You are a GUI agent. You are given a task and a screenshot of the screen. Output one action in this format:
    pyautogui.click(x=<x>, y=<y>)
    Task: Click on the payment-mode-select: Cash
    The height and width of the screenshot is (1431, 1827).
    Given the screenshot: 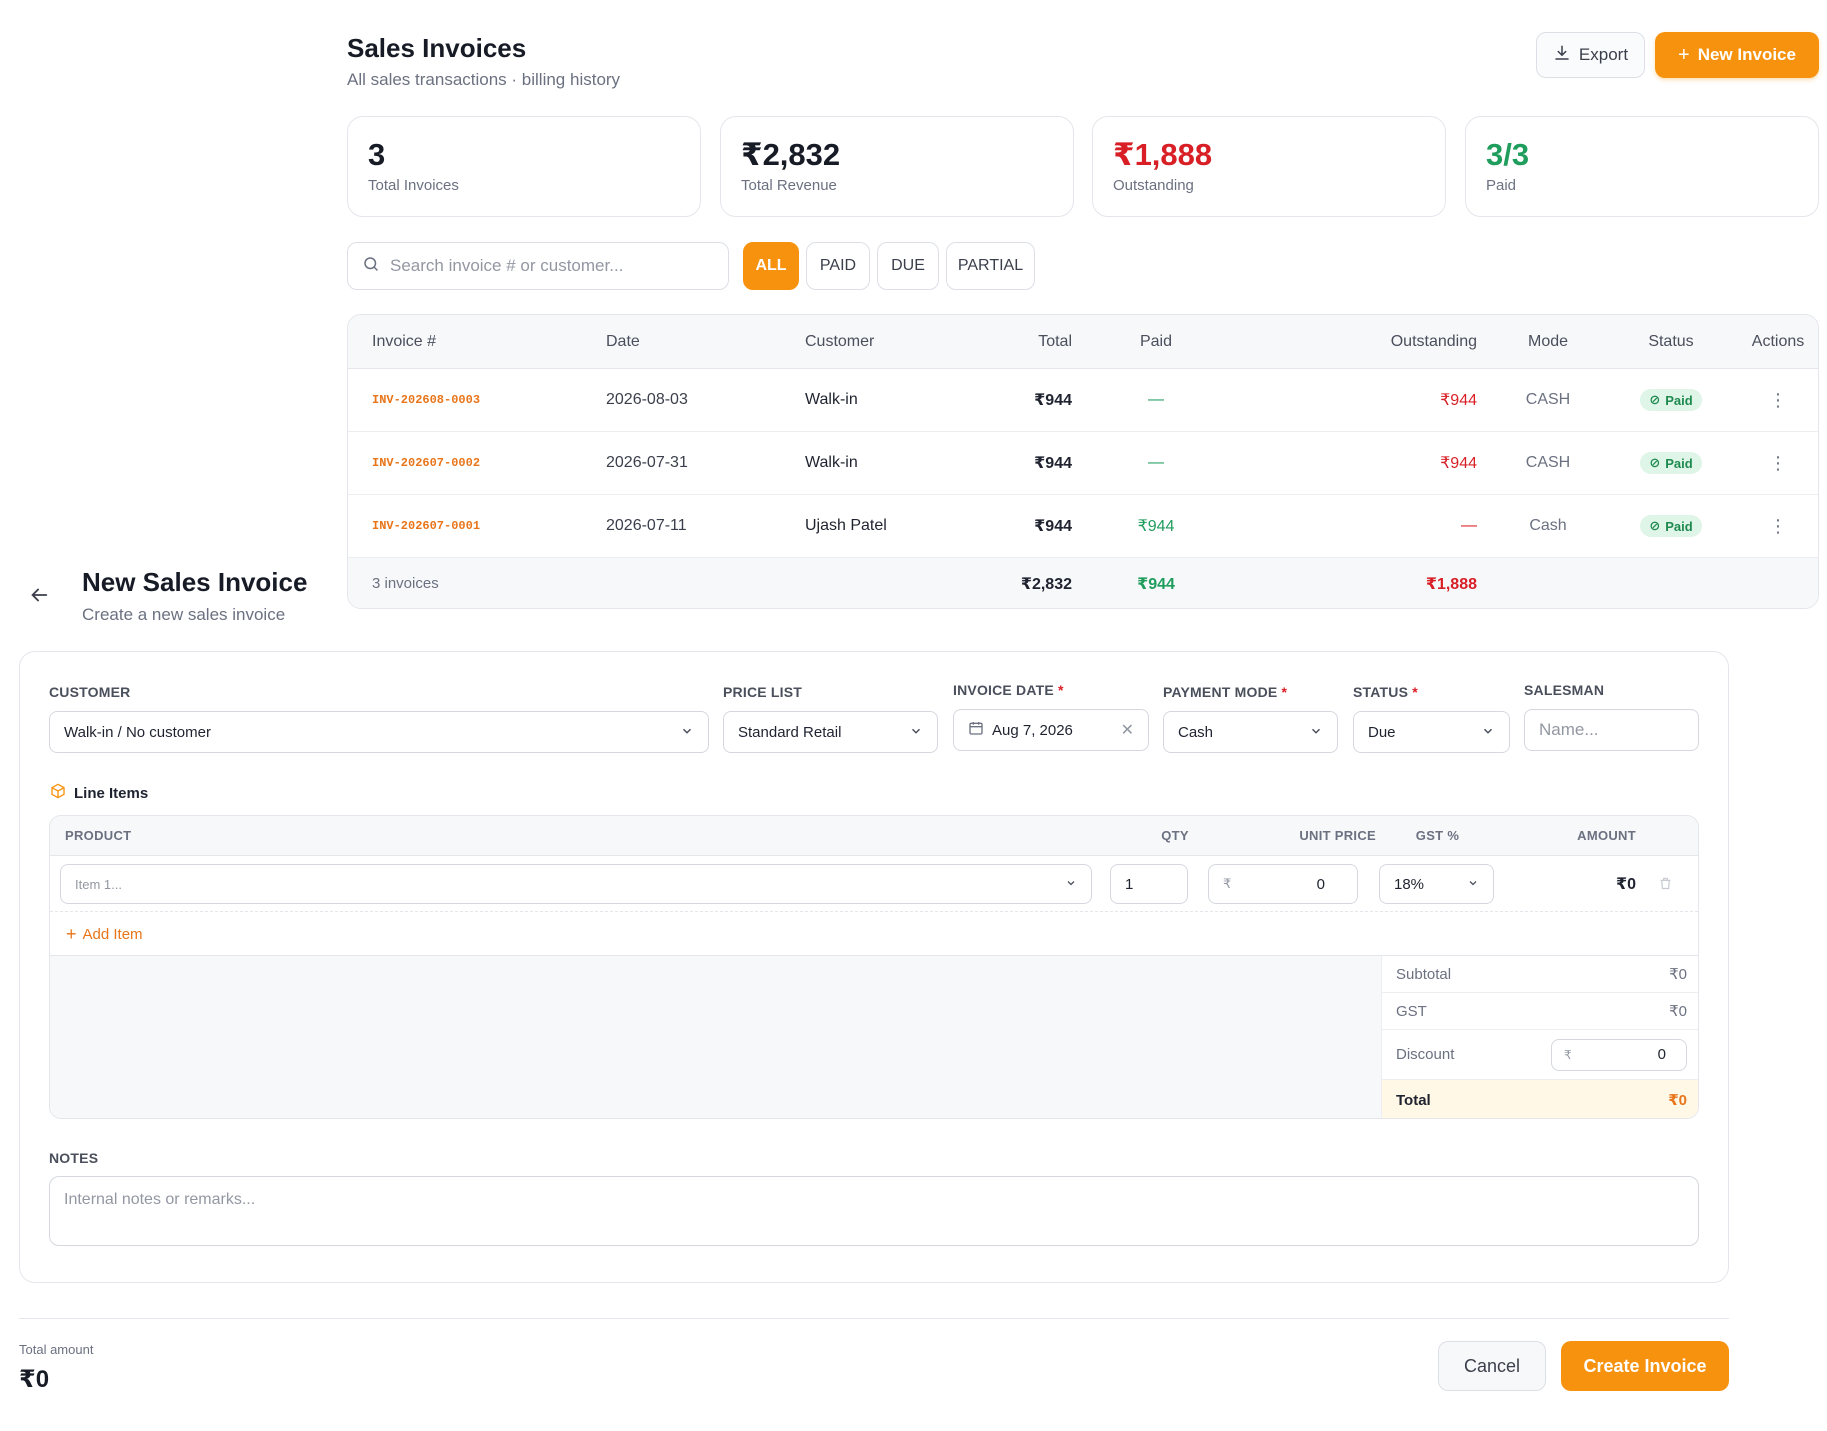 What is the action you would take?
    pyautogui.click(x=1250, y=732)
    